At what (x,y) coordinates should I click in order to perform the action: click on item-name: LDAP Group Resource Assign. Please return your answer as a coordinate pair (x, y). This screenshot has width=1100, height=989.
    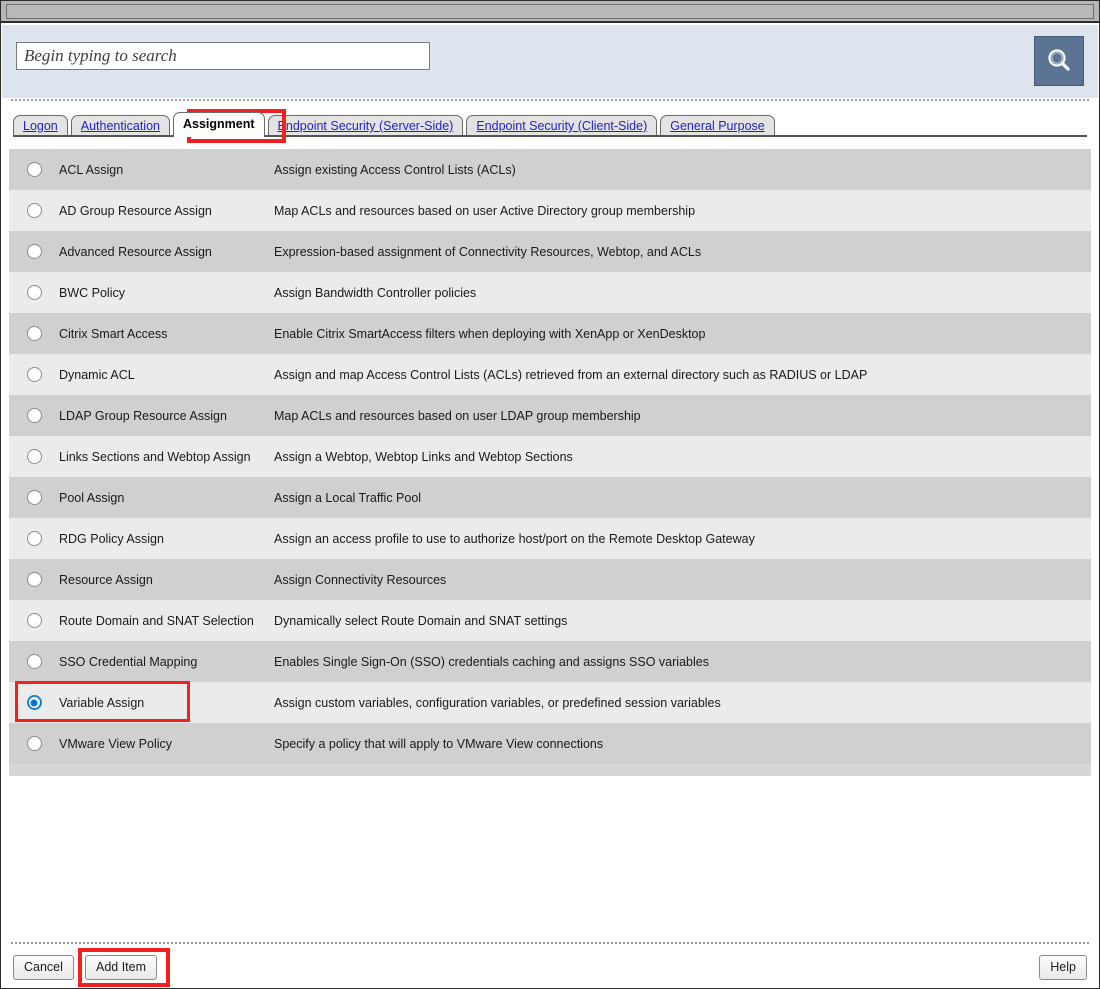
    Looking at the image, I should click on (143, 415).